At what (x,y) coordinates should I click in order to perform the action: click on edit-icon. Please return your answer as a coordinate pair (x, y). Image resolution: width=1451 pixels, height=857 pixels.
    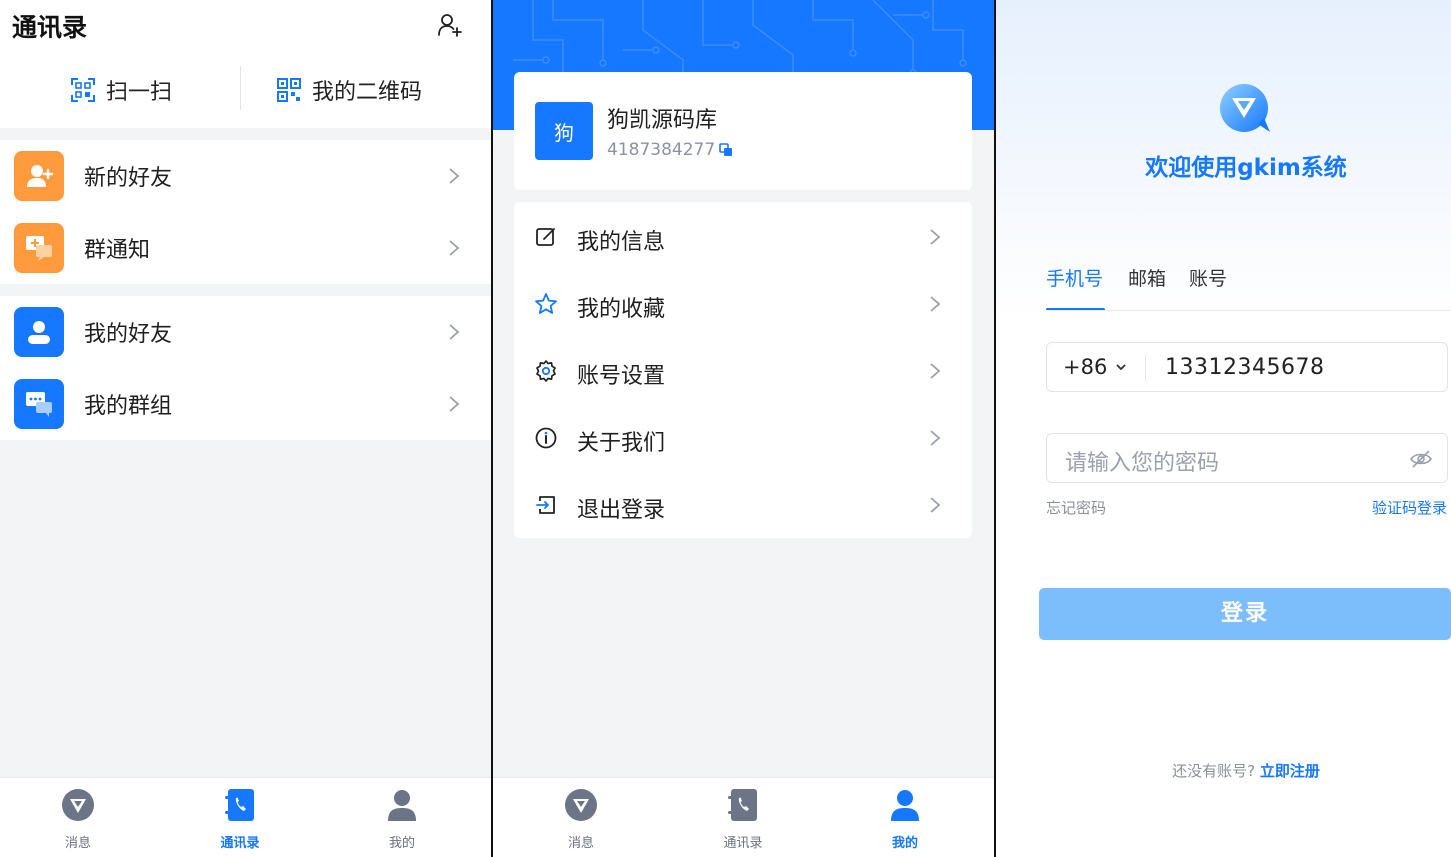
    Looking at the image, I should click on (545, 237).